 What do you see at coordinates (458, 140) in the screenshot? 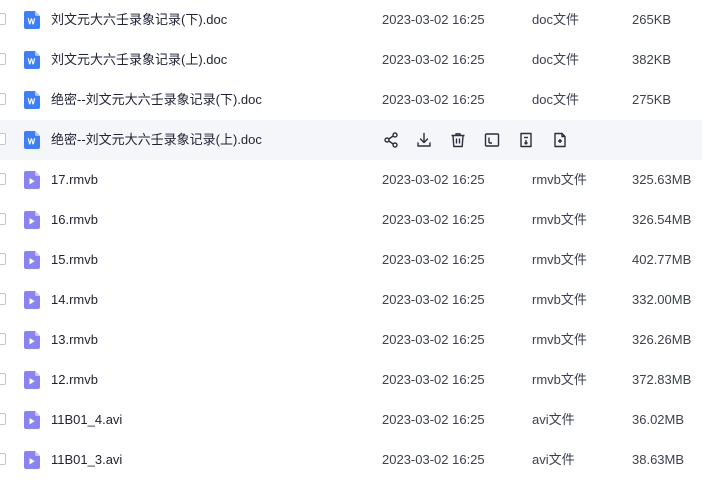
I see `delete-icon` at bounding box center [458, 140].